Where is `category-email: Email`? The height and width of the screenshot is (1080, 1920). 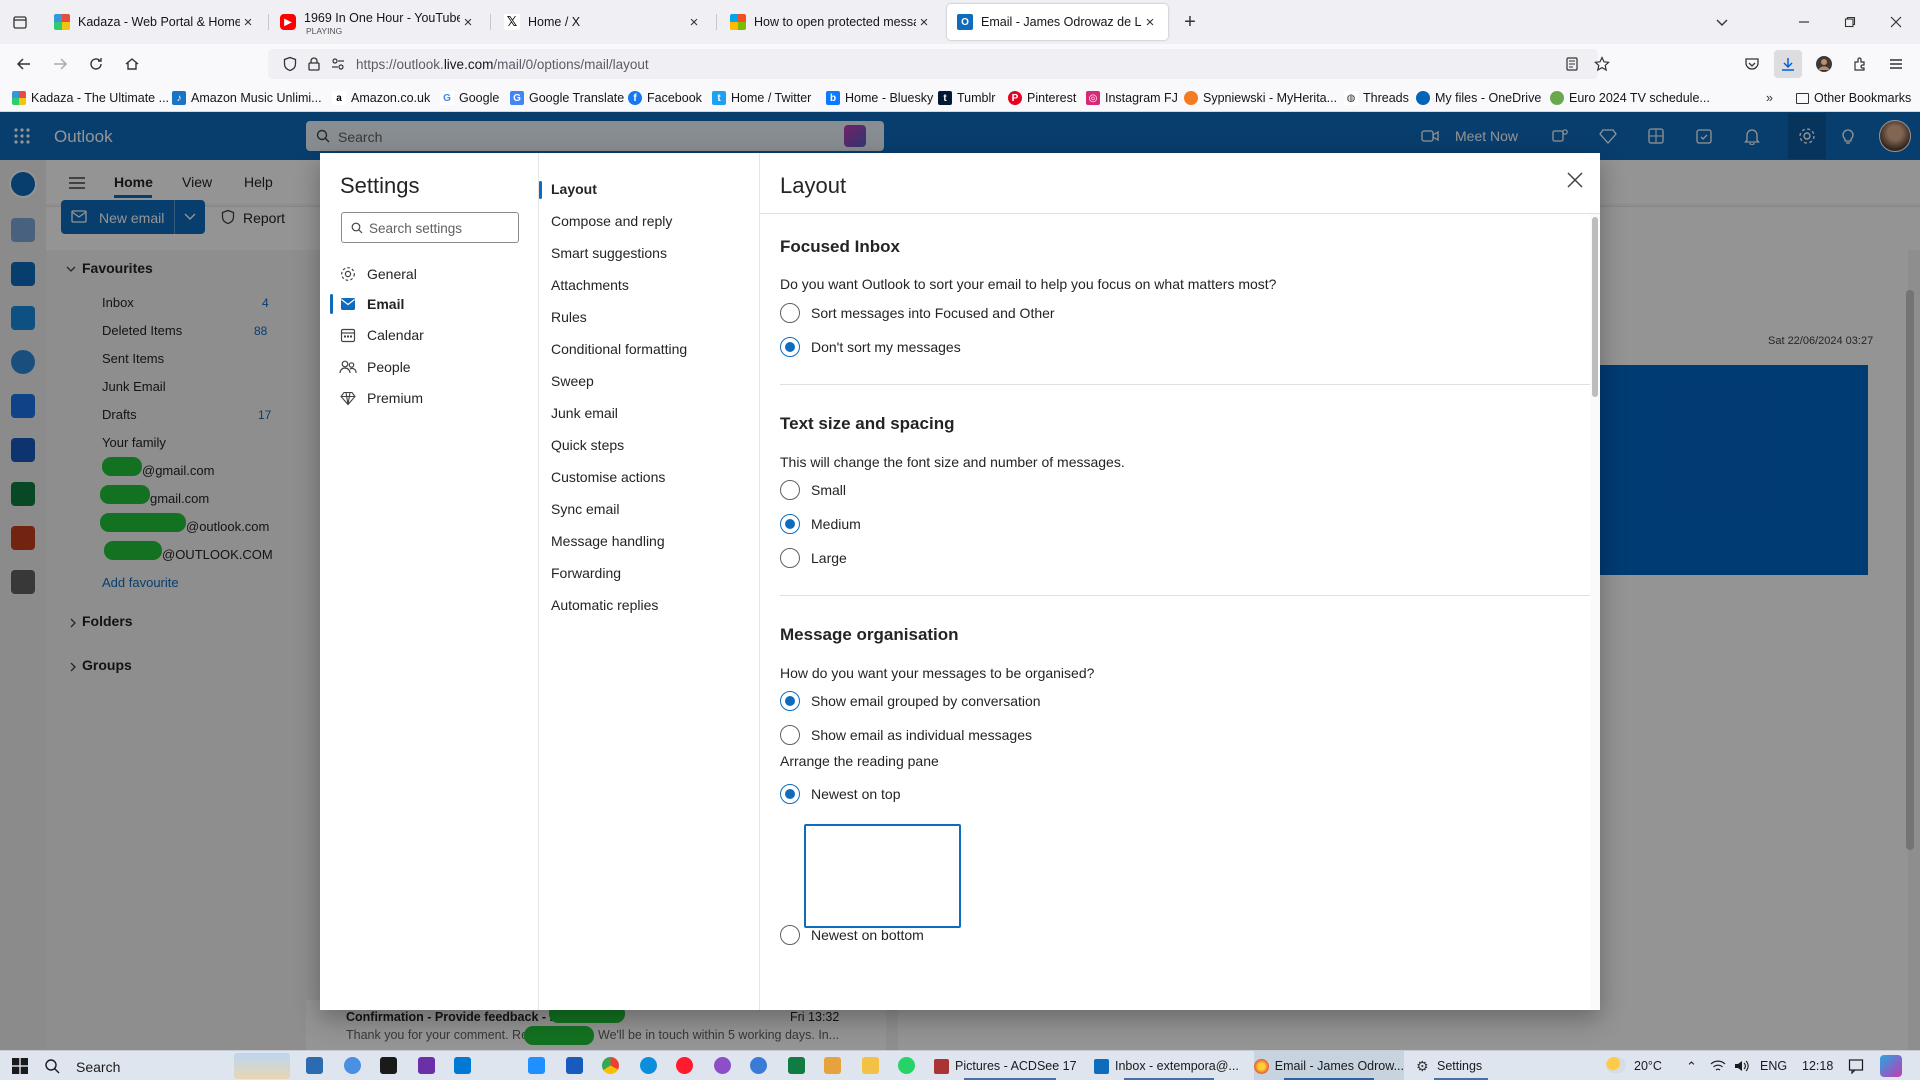 category-email: Email is located at coordinates (371, 304).